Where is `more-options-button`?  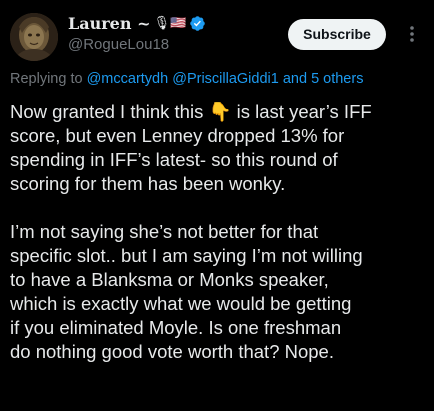
more-options-button is located at coordinates (412, 34).